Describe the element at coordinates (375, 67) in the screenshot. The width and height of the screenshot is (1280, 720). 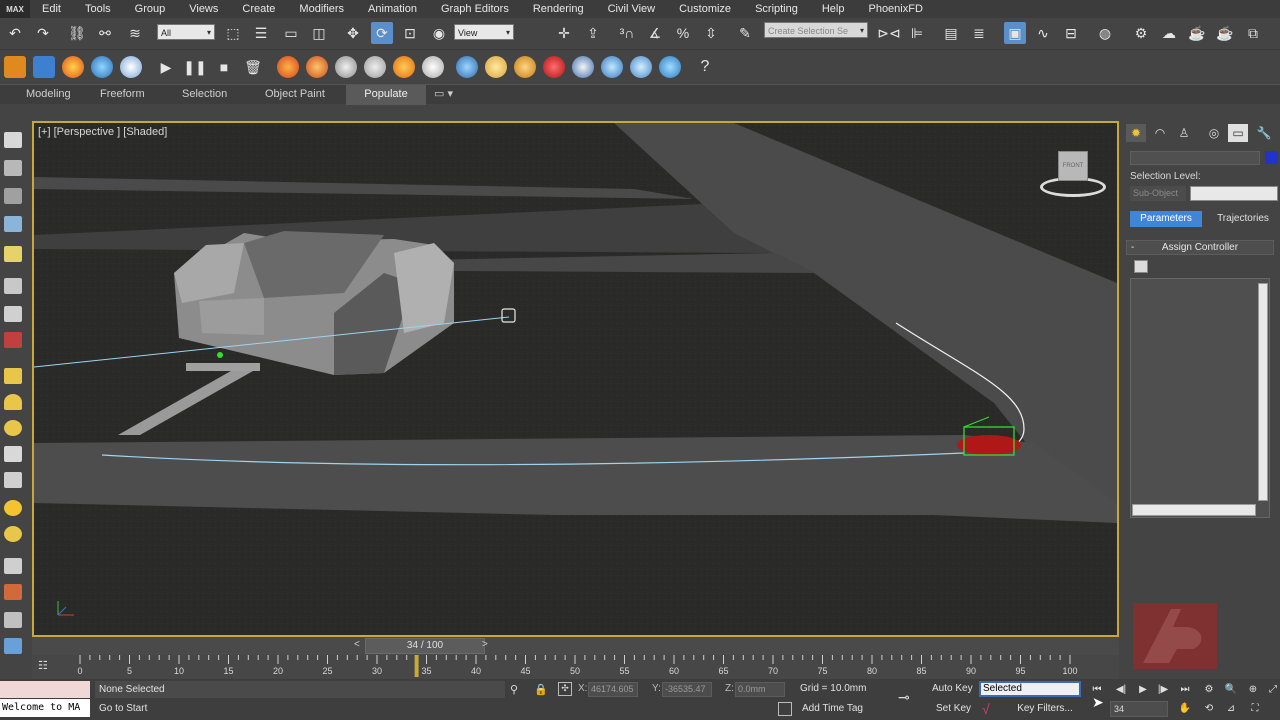
I see `cloud-preset-icon` at that location.